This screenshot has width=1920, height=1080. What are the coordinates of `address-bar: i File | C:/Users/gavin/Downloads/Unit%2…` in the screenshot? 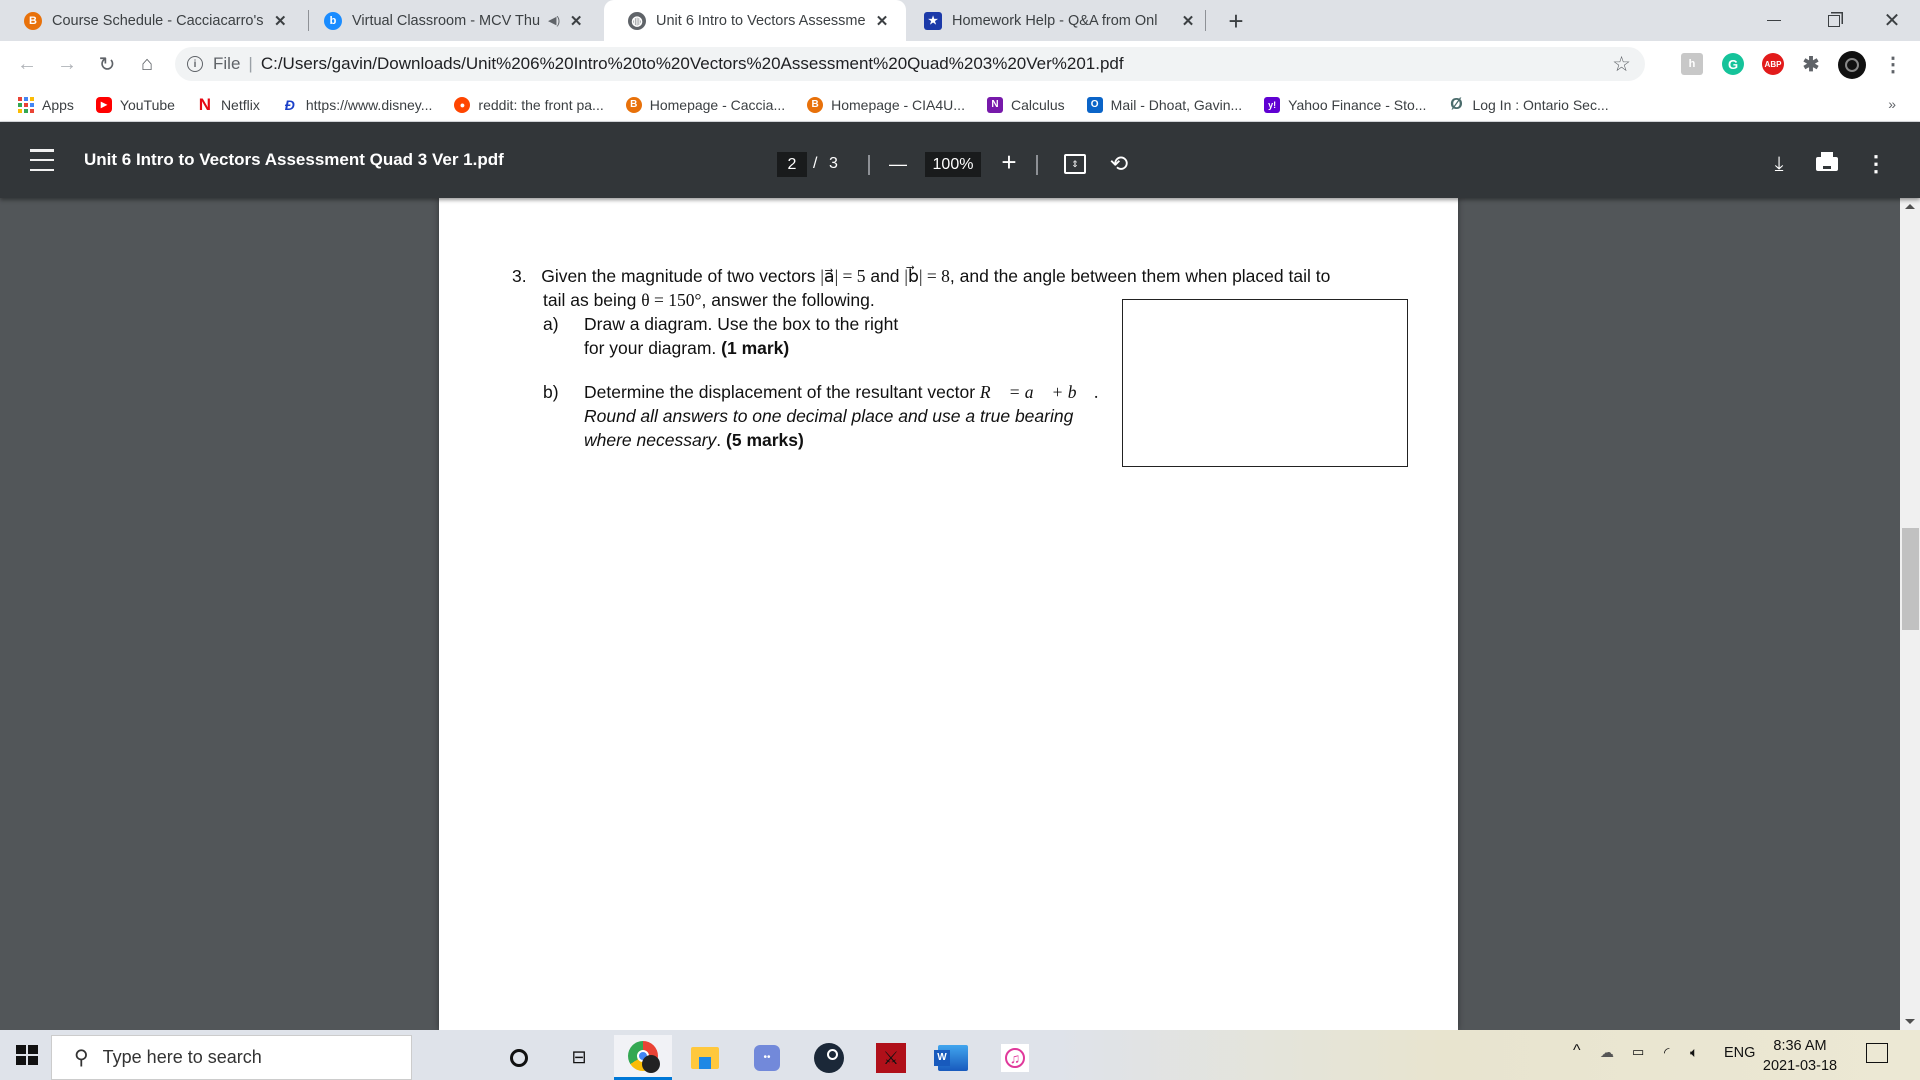 It's located at (910, 64).